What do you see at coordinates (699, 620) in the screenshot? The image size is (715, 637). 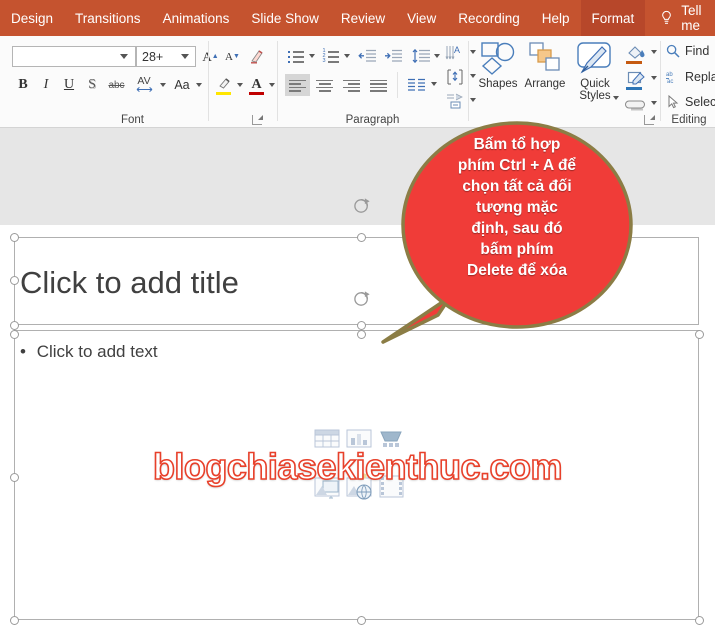 I see `content-handle-bottom-right` at bounding box center [699, 620].